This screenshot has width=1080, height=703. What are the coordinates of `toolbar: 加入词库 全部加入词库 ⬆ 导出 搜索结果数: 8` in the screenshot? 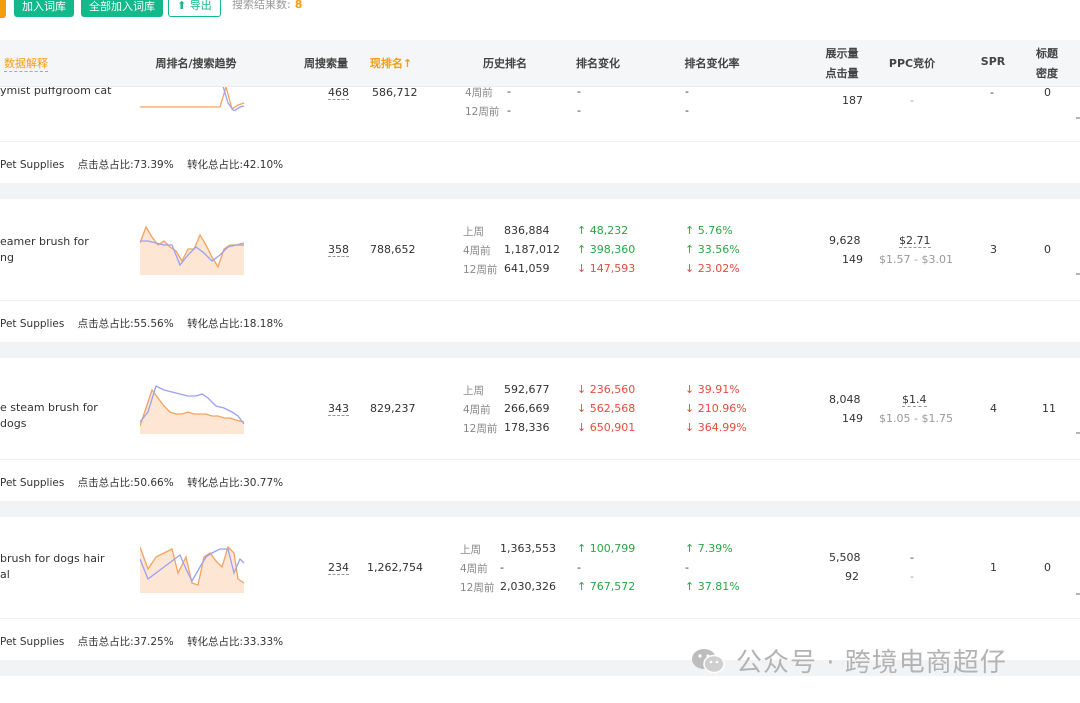 It's located at (540, 10).